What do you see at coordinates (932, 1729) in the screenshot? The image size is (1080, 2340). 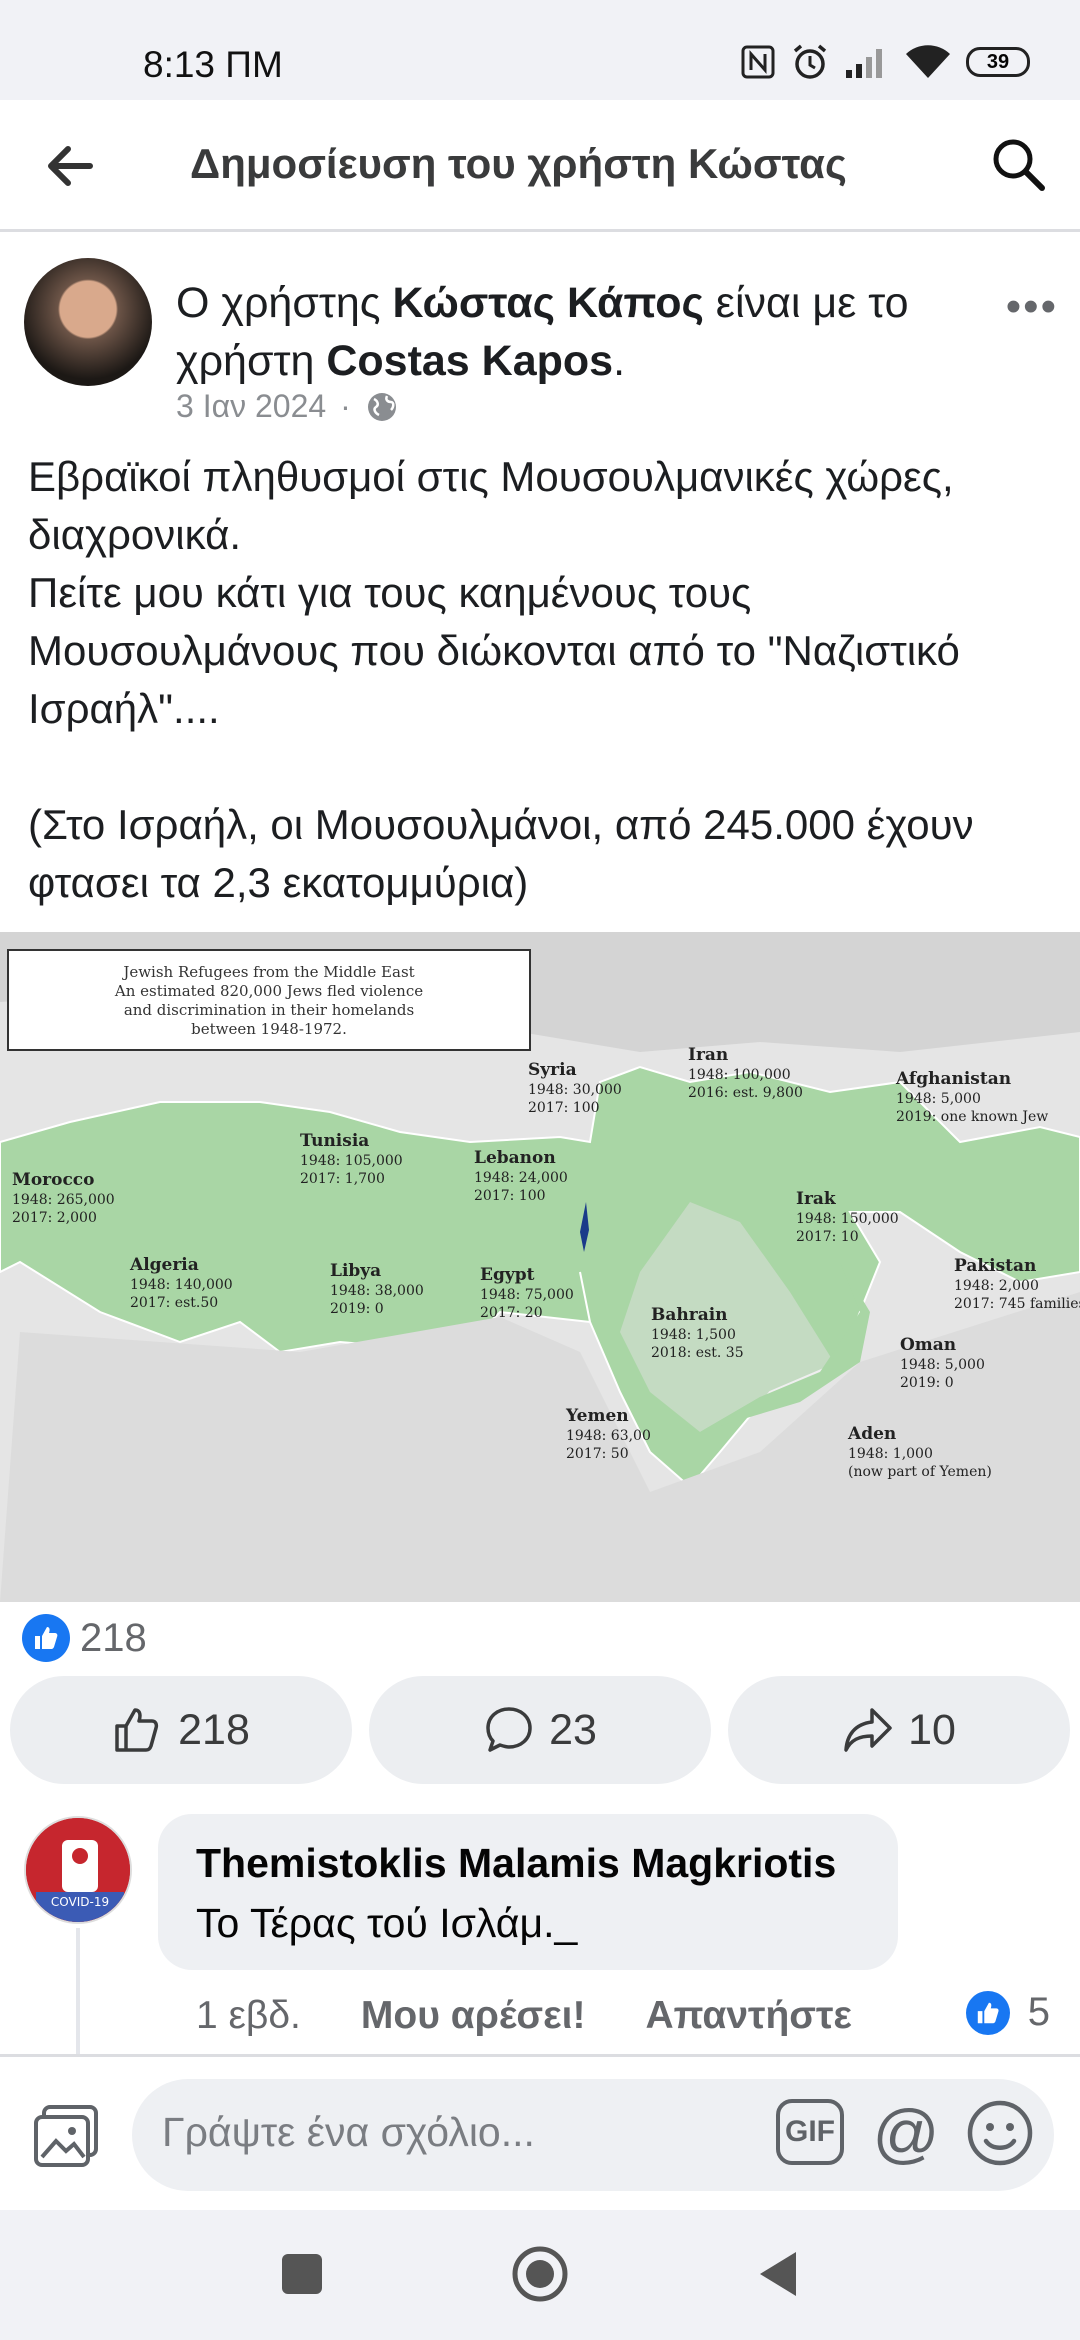 I see `share-count: 10` at bounding box center [932, 1729].